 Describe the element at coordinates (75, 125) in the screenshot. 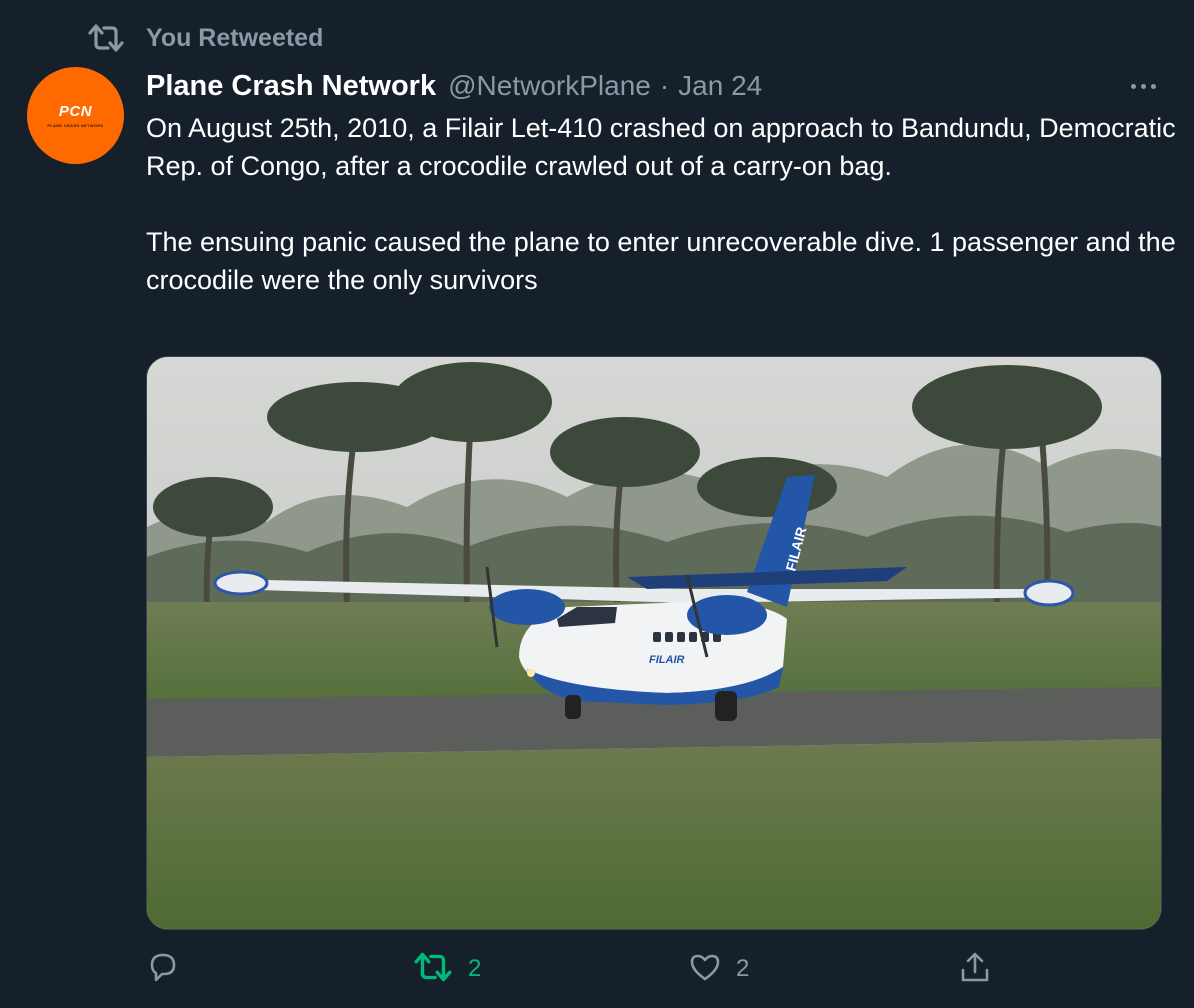

I see `avatar-subtext: PLANE CRASH NETWORK` at that location.